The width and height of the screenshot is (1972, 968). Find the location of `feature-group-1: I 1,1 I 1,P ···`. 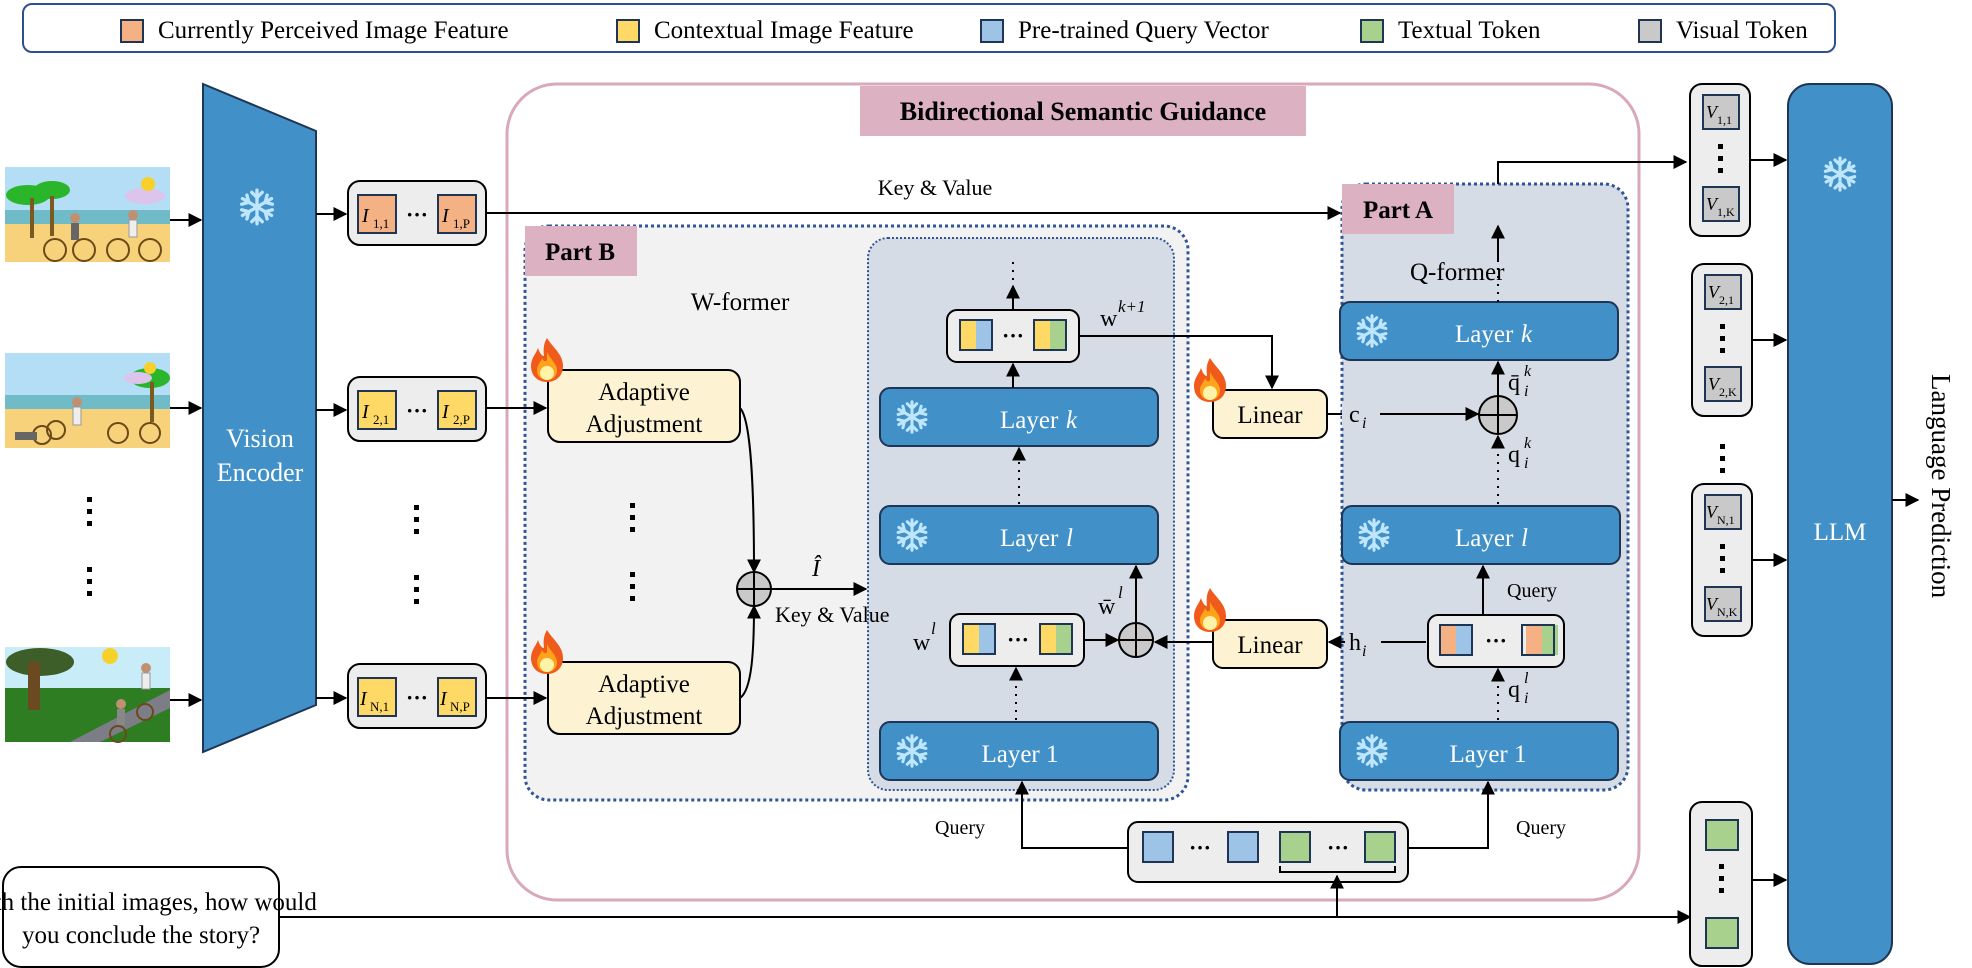

feature-group-1: I 1,1 I 1,P ··· is located at coordinates (417, 213).